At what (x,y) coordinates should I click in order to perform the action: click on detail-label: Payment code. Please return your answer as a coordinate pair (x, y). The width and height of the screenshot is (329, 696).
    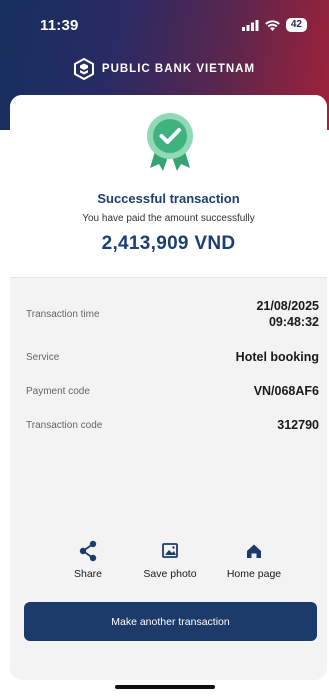
    Looking at the image, I should click on (58, 391).